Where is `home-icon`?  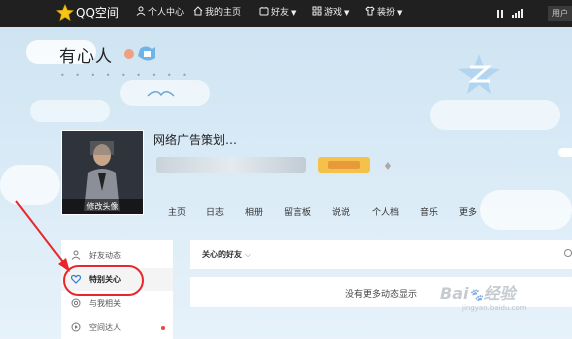 home-icon is located at coordinates (198, 11).